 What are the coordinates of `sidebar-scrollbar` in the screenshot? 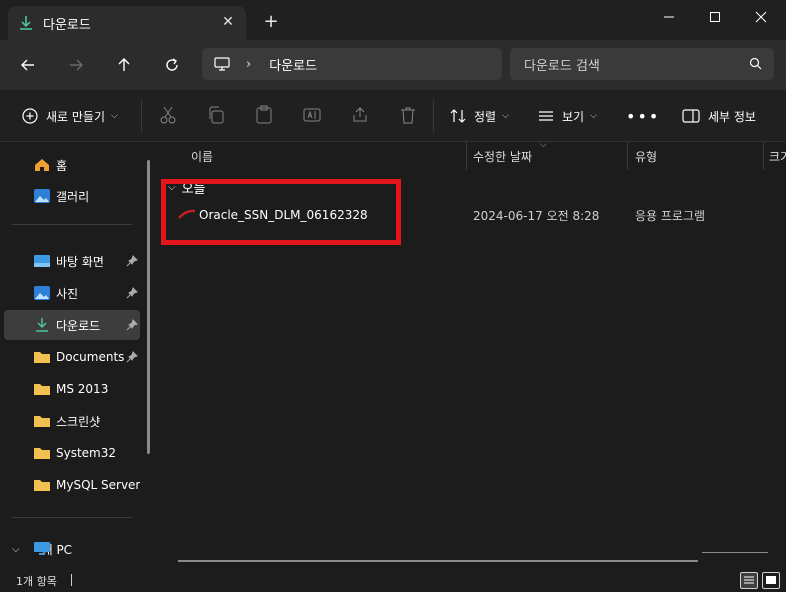 It's located at (148, 307).